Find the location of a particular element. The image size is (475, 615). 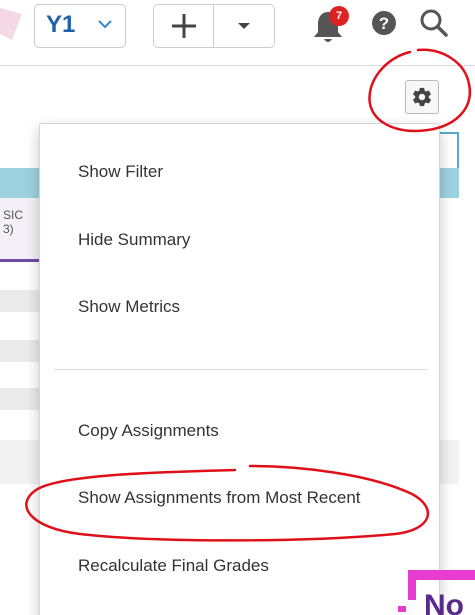

notifications-button: 7 is located at coordinates (330, 25).